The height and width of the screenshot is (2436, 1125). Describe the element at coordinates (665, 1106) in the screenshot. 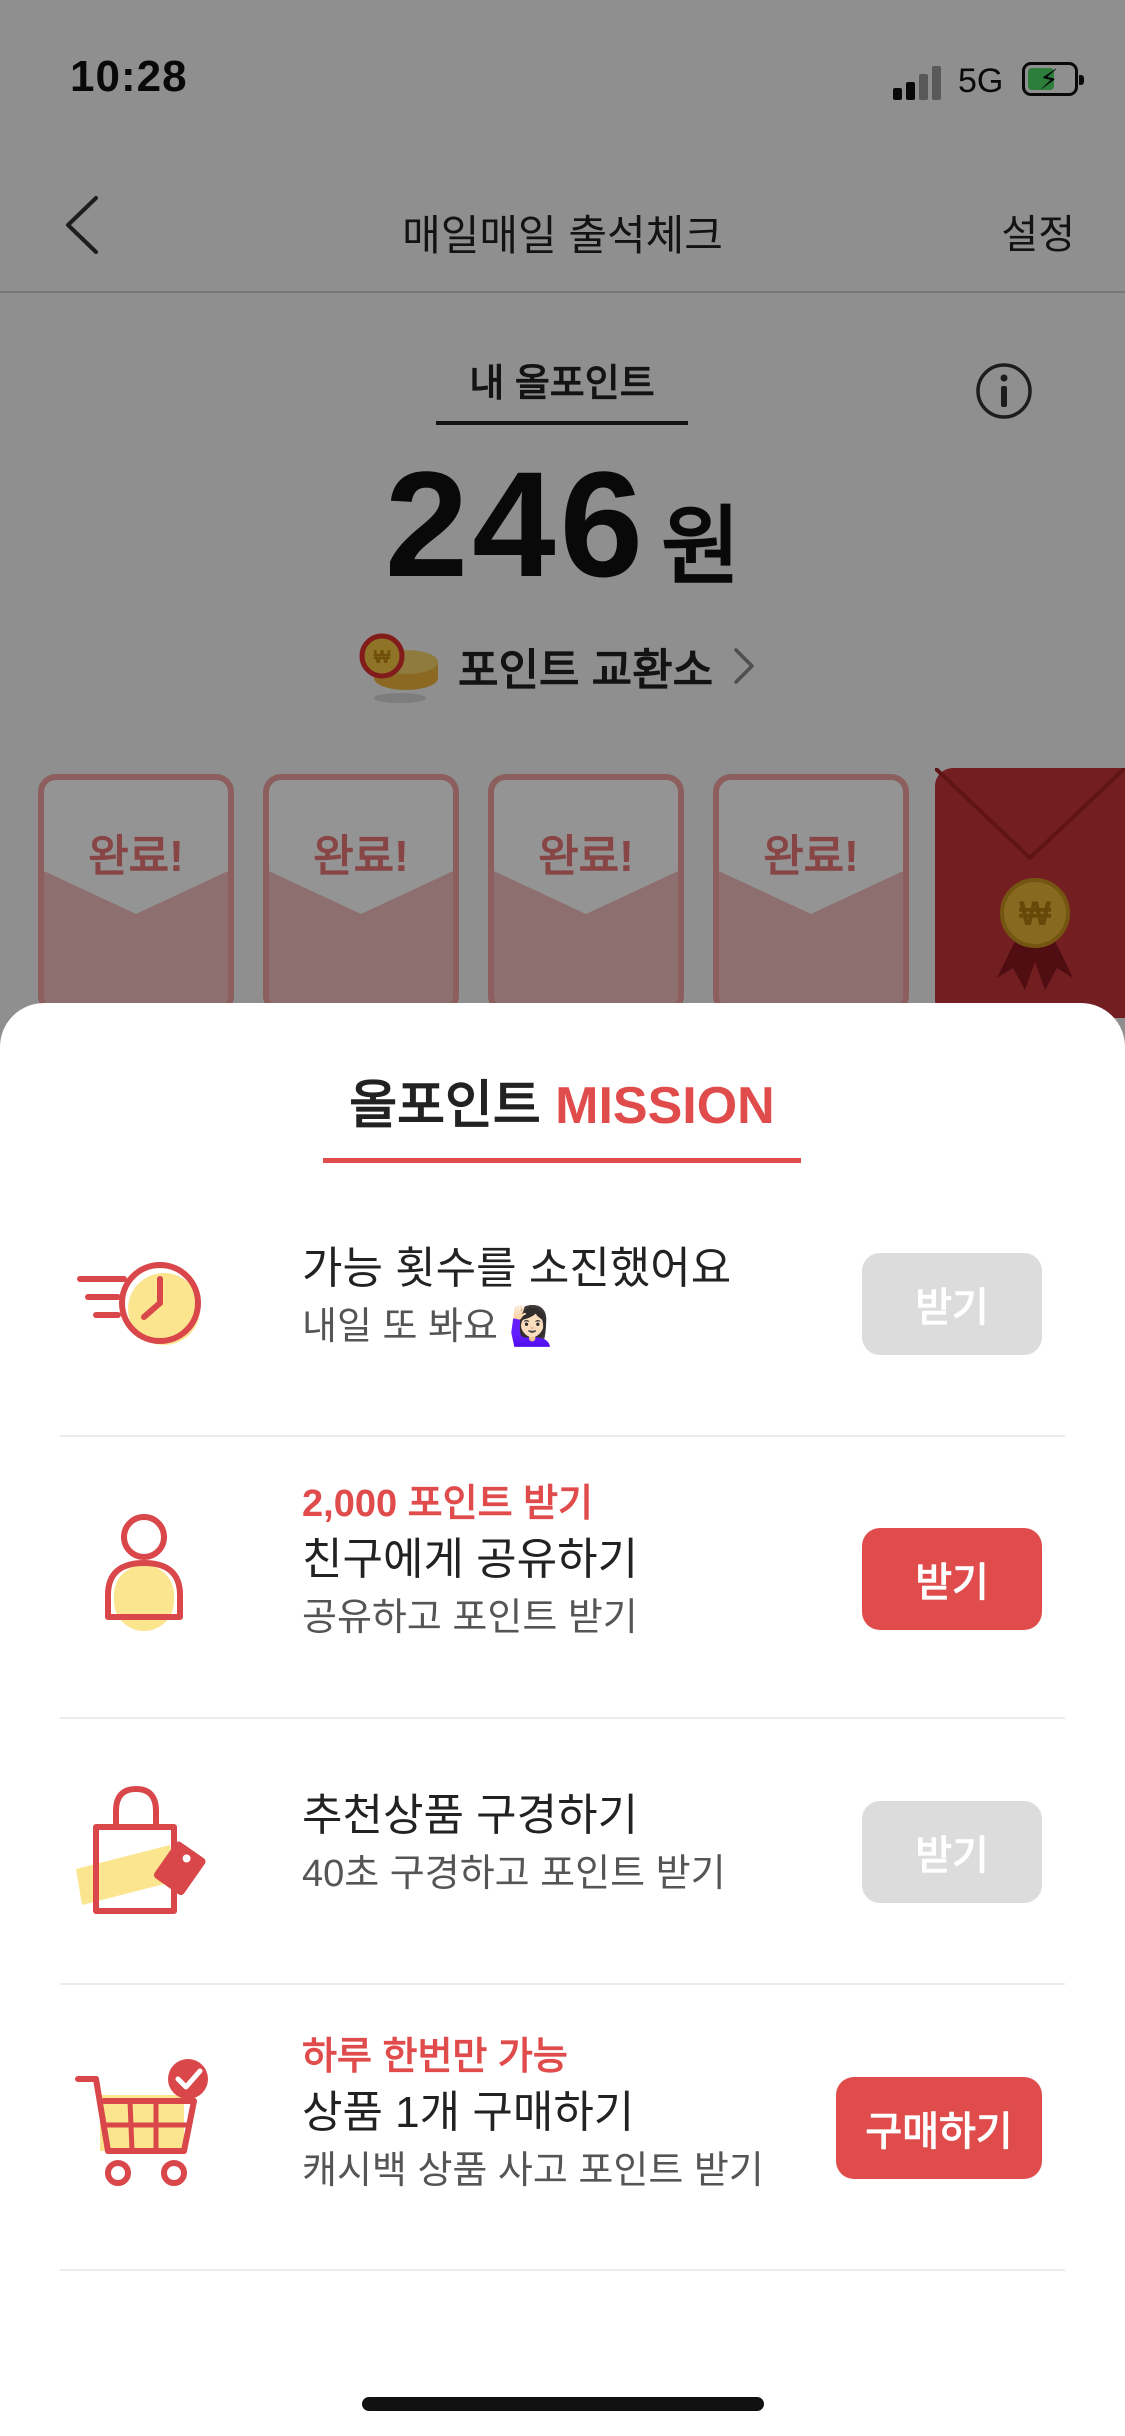

I see `sheet-title-accent: MISSION` at that location.